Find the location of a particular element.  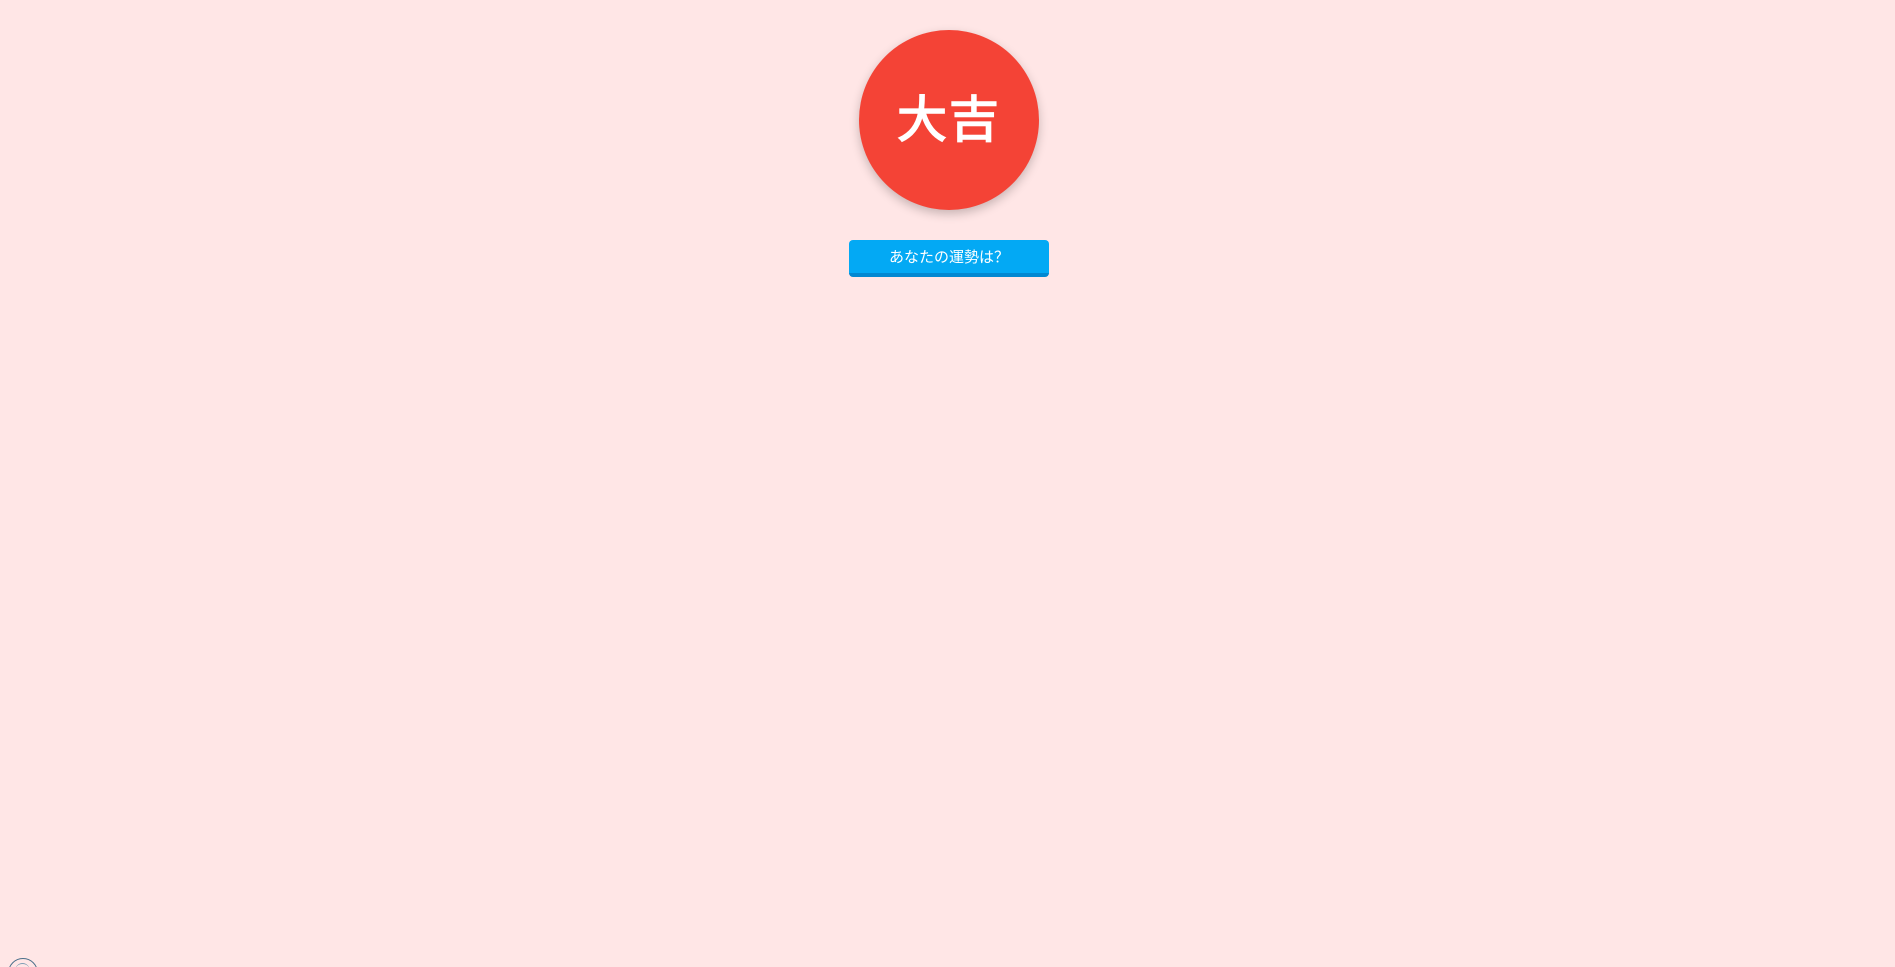

draw-fortune-button: あなたの運勢は？ is located at coordinates (949, 258).